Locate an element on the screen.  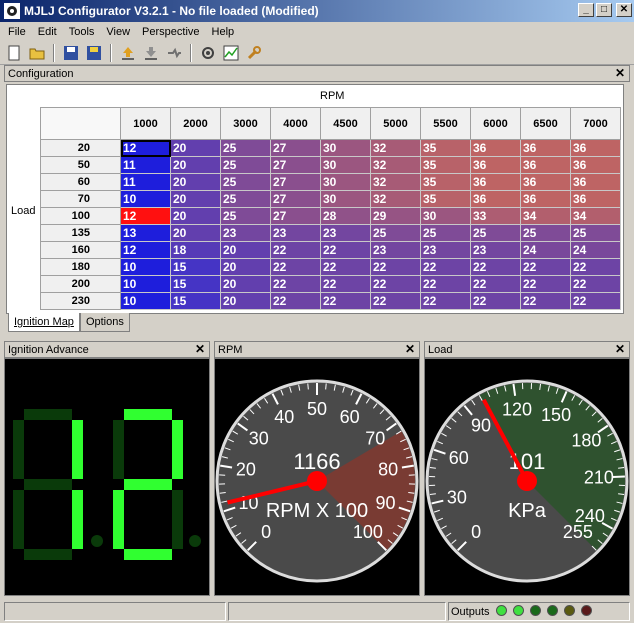
load-gauge-close-icon: ✕ is located at coordinates (620, 349).